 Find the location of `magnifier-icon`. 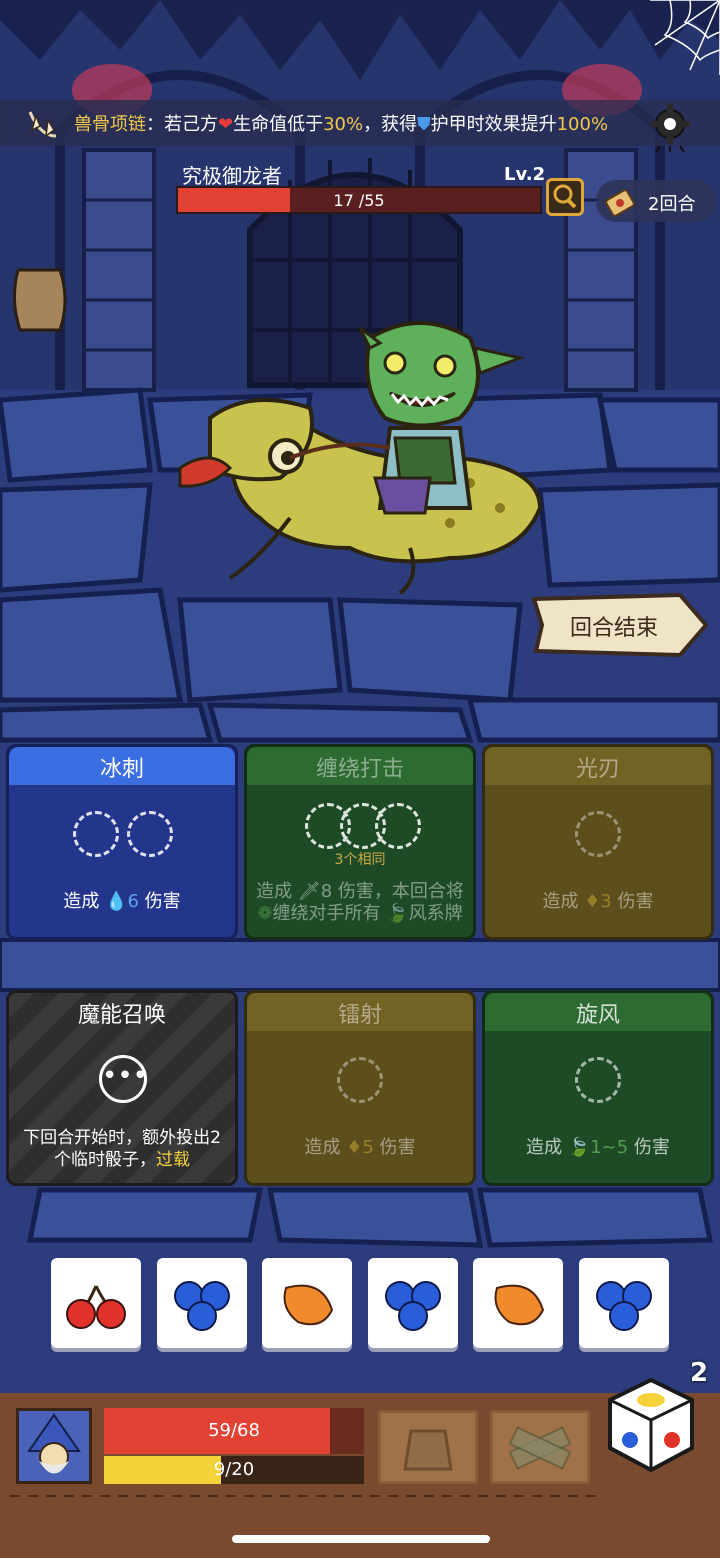

magnifier-icon is located at coordinates (565, 196).